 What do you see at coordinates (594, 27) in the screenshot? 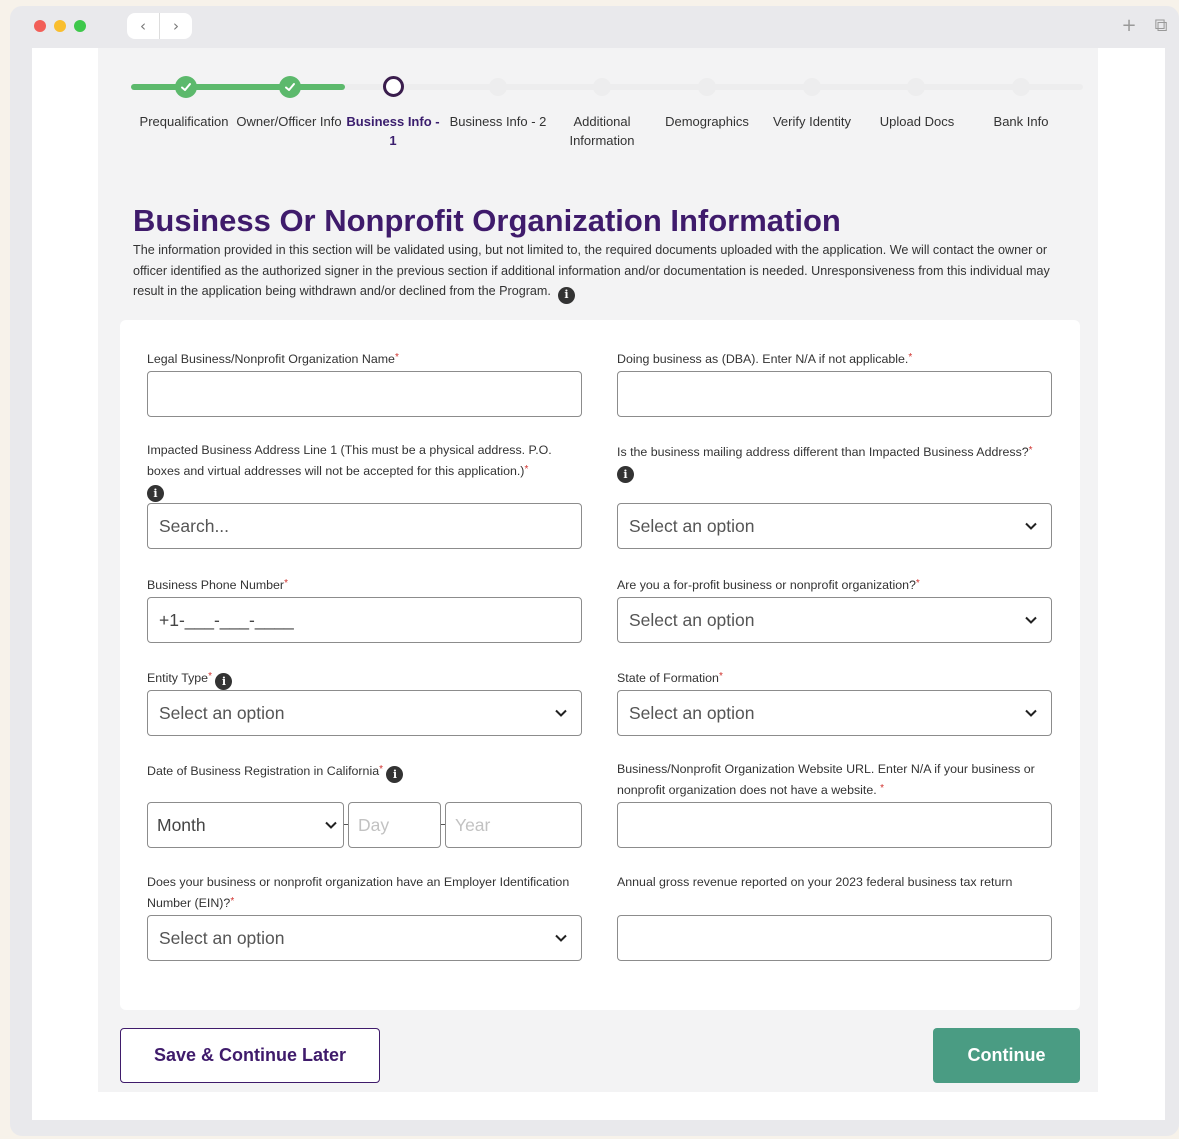
I see `browser-toolbar: ‹ › + ⧉` at bounding box center [594, 27].